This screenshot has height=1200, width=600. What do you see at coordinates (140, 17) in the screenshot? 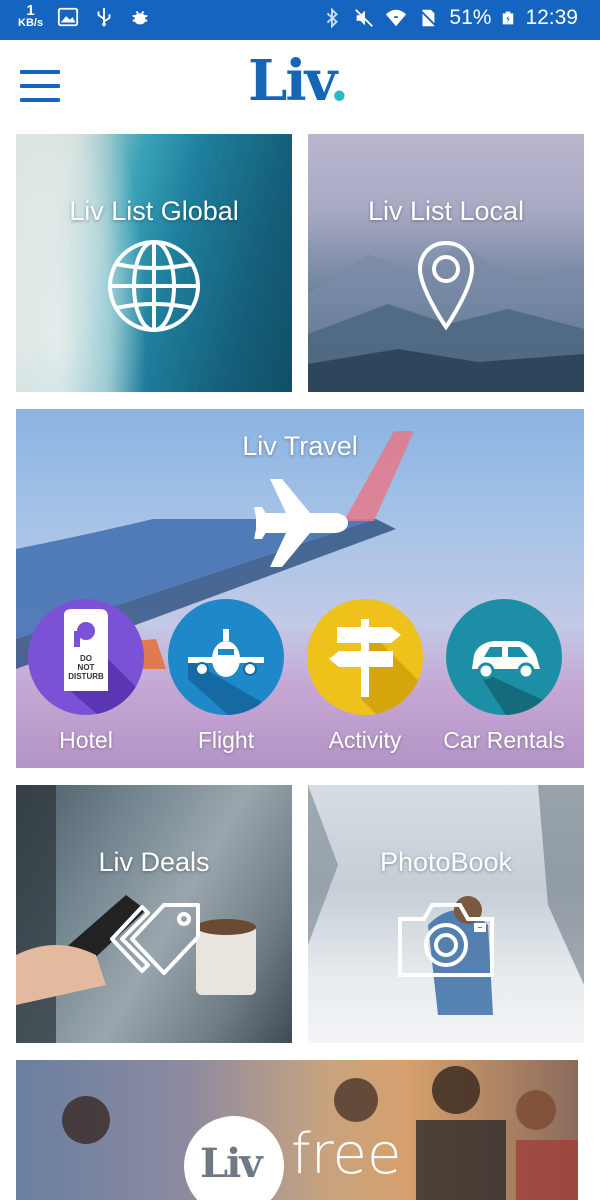
I see `android-debug-icon` at bounding box center [140, 17].